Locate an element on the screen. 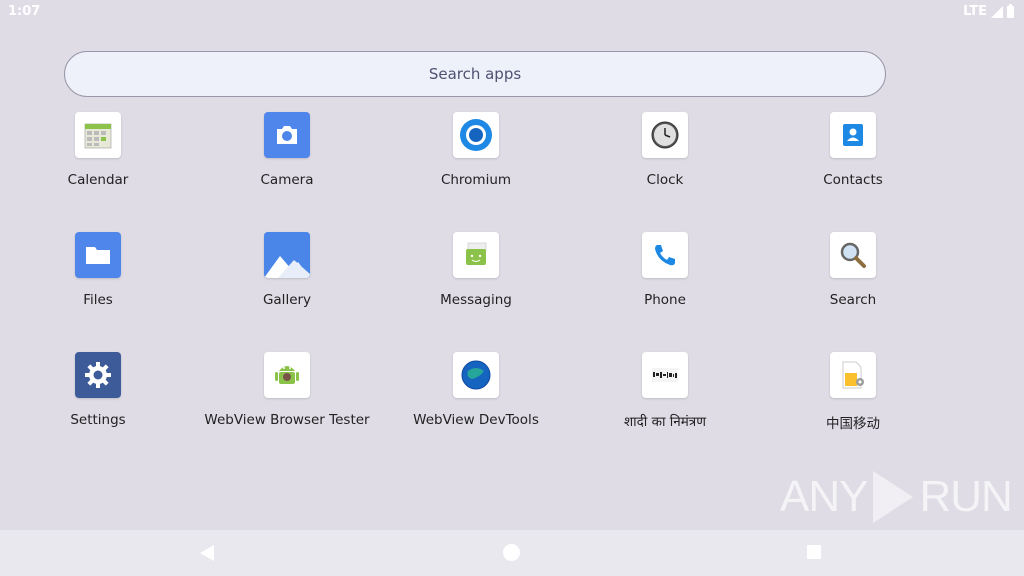 The height and width of the screenshot is (576, 1024). app-files: Files is located at coordinates (98, 282).